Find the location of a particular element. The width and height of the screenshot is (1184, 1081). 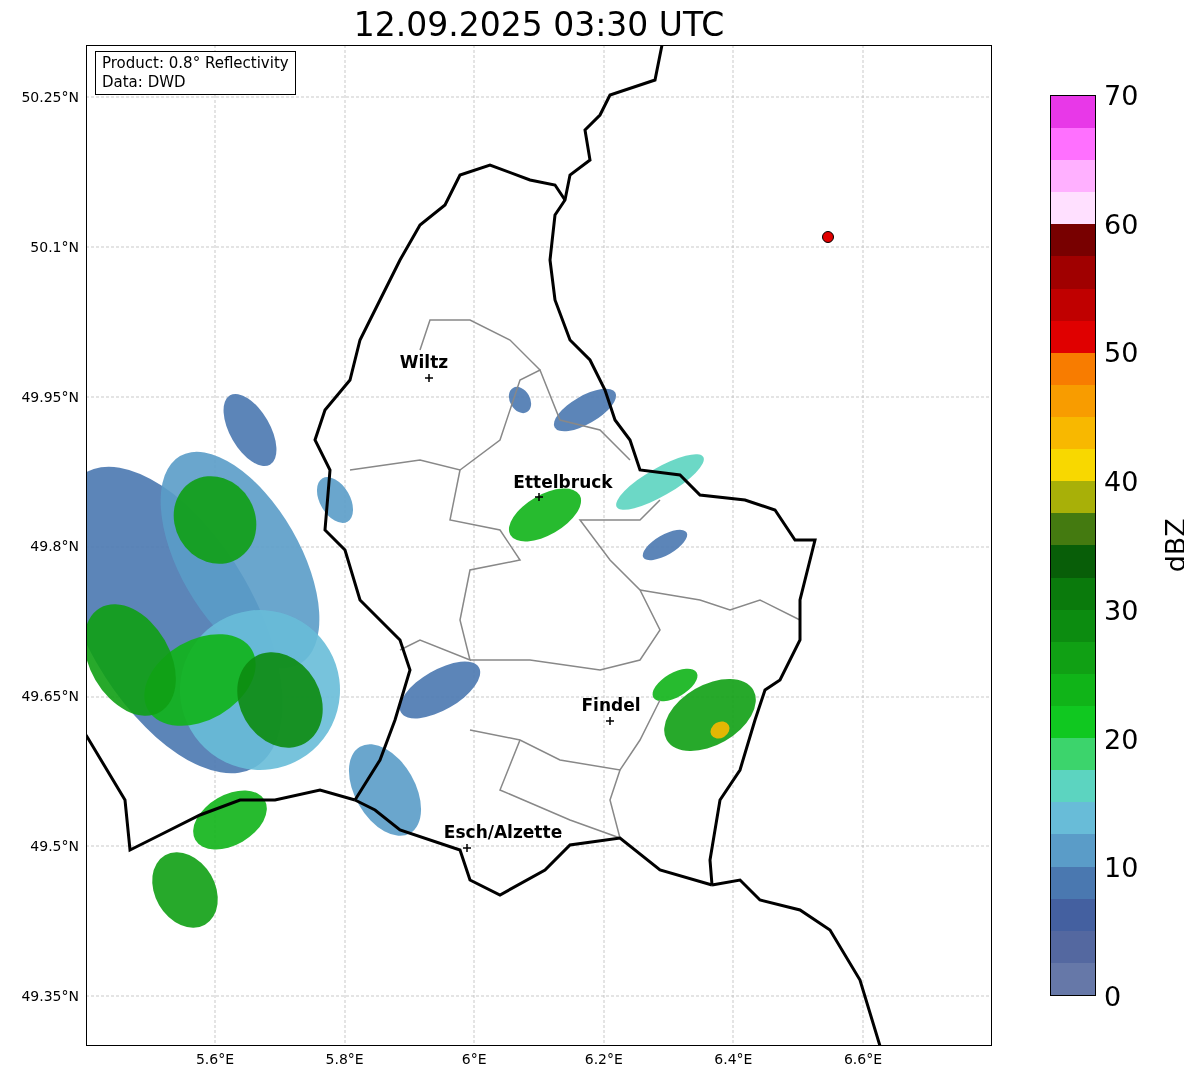

info-text: Data: DWD is located at coordinates (144, 82).